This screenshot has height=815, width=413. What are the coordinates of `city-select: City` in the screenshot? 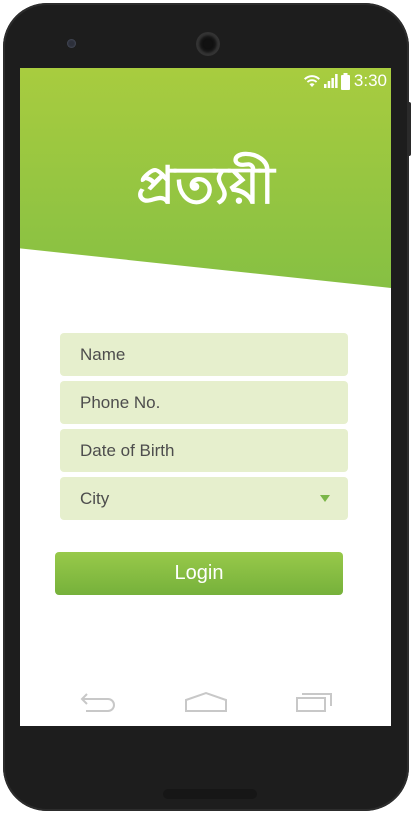 It's located at (204, 498).